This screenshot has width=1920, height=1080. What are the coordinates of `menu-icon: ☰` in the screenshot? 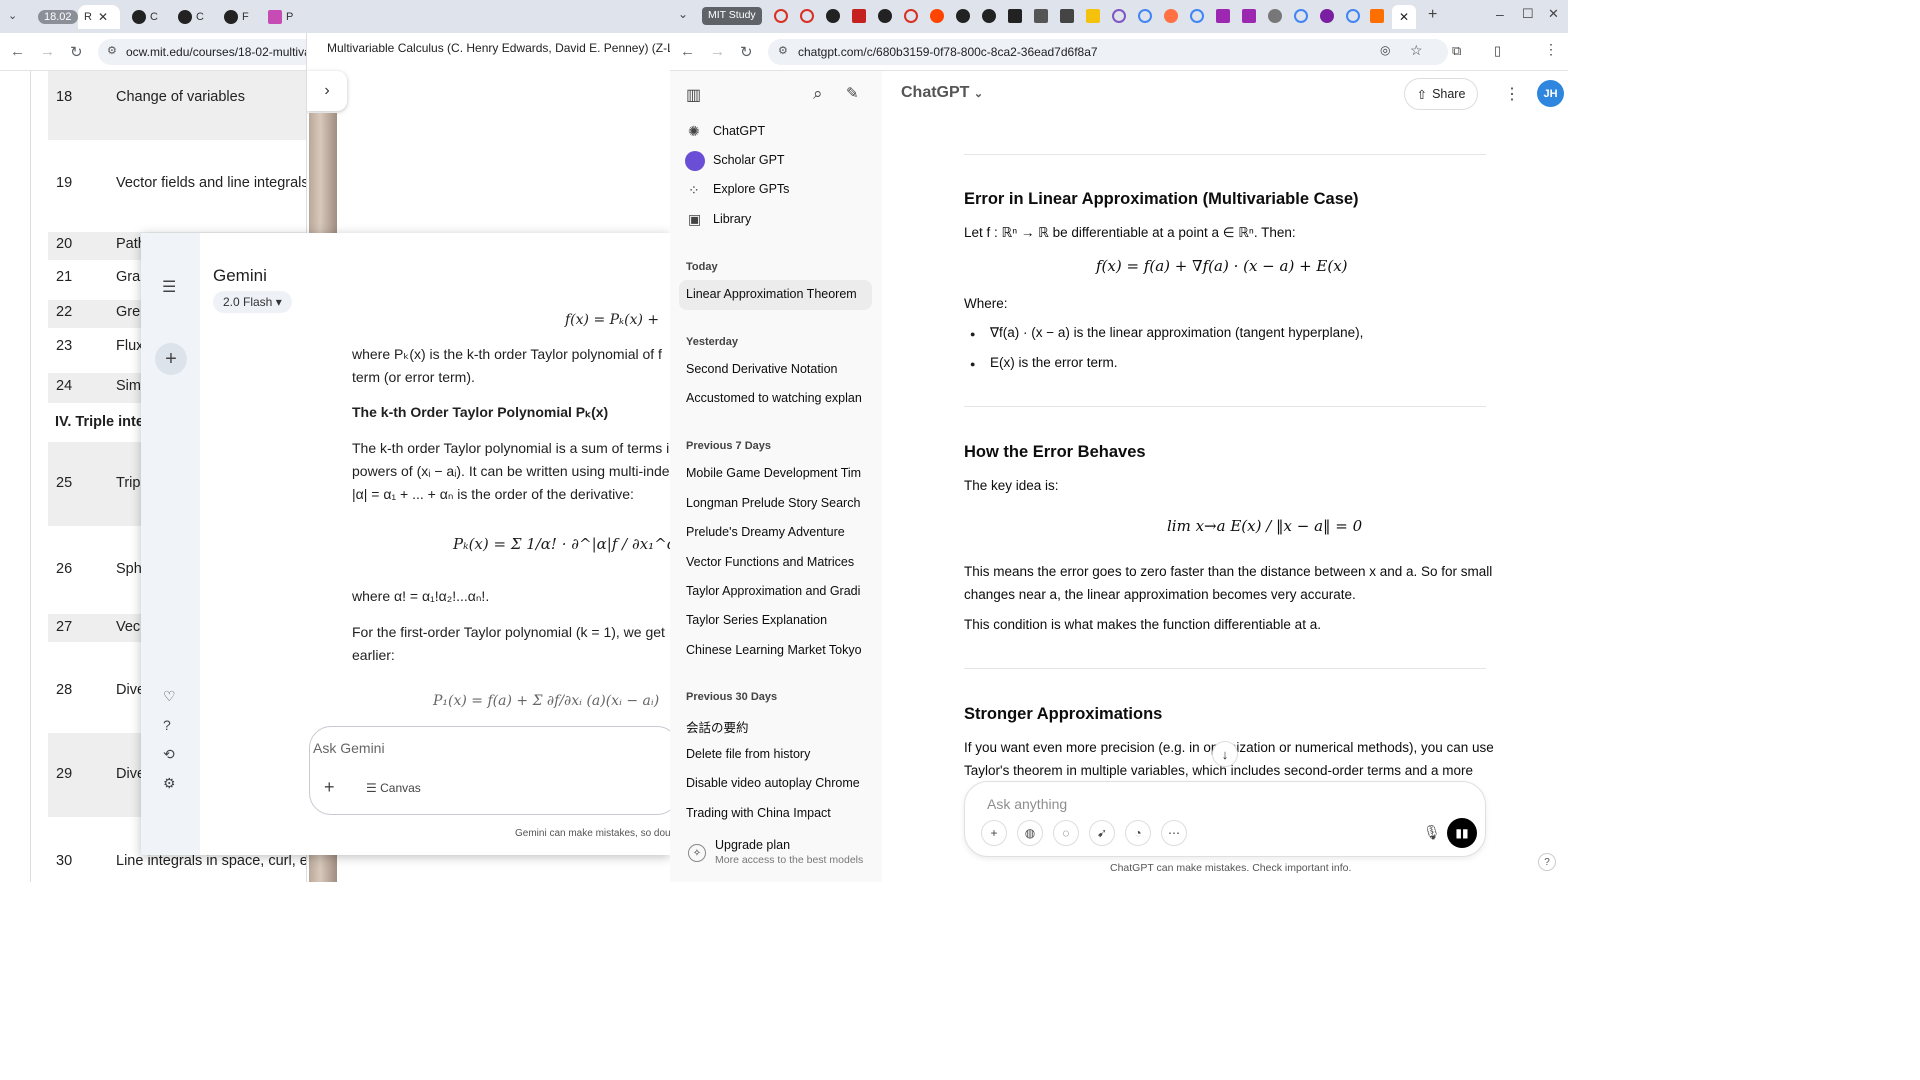 It's located at (169, 287).